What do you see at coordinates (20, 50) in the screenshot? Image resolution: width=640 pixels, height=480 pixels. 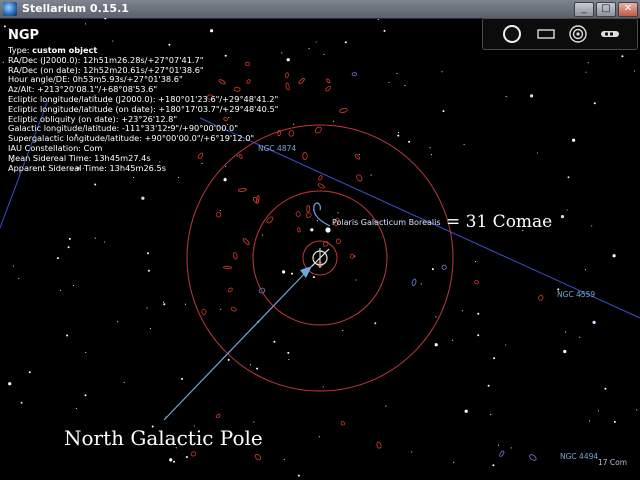 I see `object-type-label: Type:` at bounding box center [20, 50].